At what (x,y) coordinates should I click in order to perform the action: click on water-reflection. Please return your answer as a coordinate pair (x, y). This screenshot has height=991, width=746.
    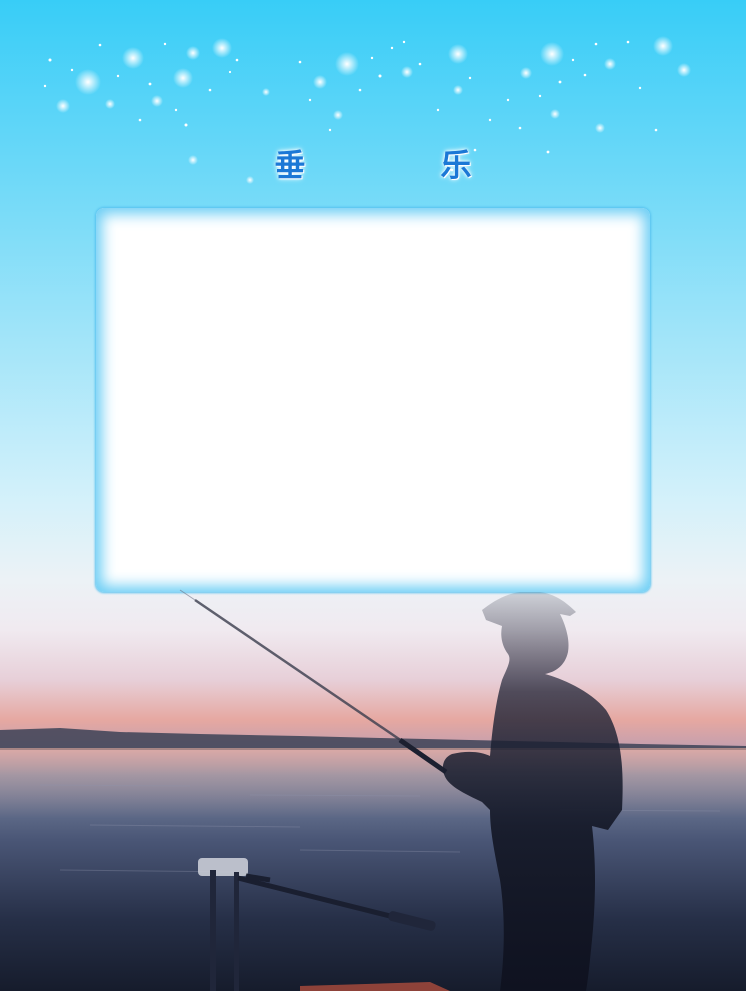
    Looking at the image, I should click on (373, 783).